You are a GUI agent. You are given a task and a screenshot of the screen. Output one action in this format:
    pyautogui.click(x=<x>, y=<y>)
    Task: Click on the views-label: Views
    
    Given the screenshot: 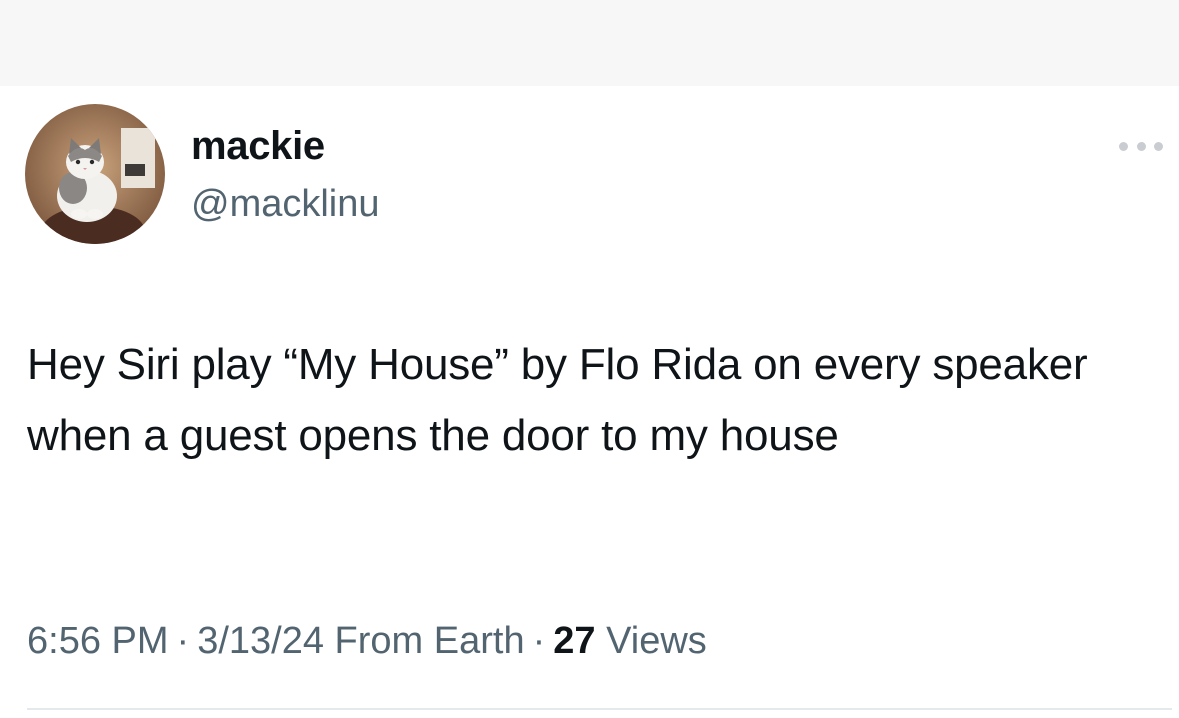 What is the action you would take?
    pyautogui.click(x=656, y=641)
    